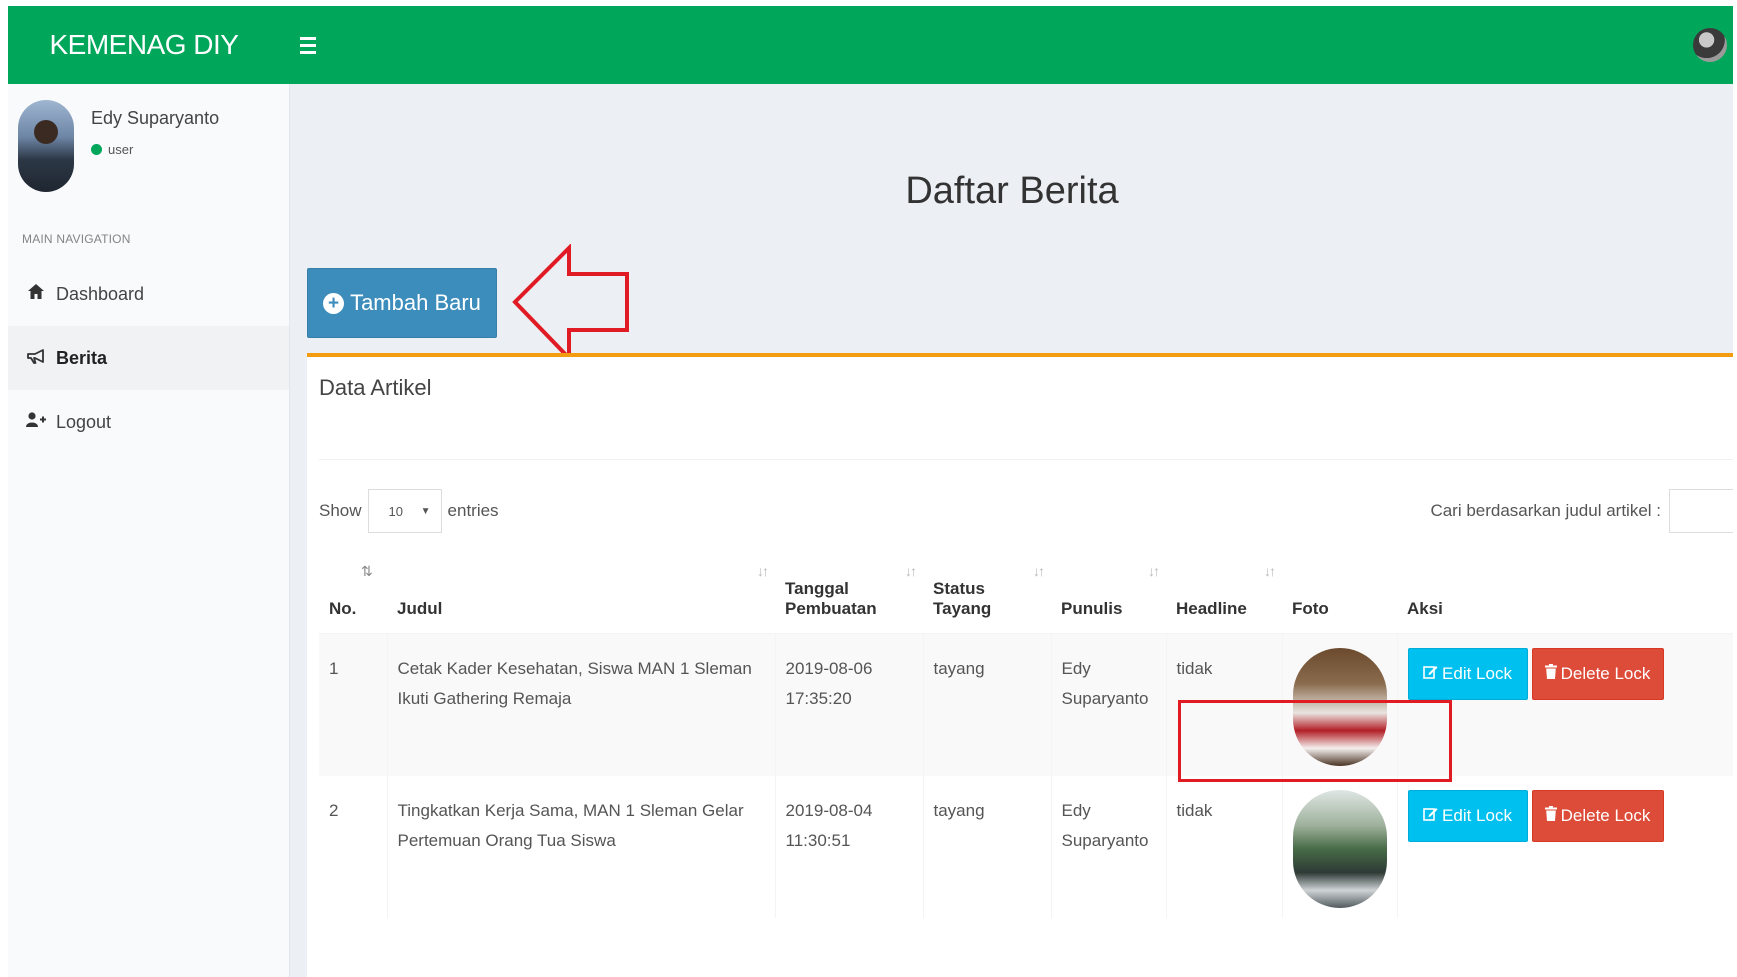 This screenshot has height=977, width=1737. What do you see at coordinates (1565, 590) in the screenshot?
I see `column-header-aksi: Aksi` at bounding box center [1565, 590].